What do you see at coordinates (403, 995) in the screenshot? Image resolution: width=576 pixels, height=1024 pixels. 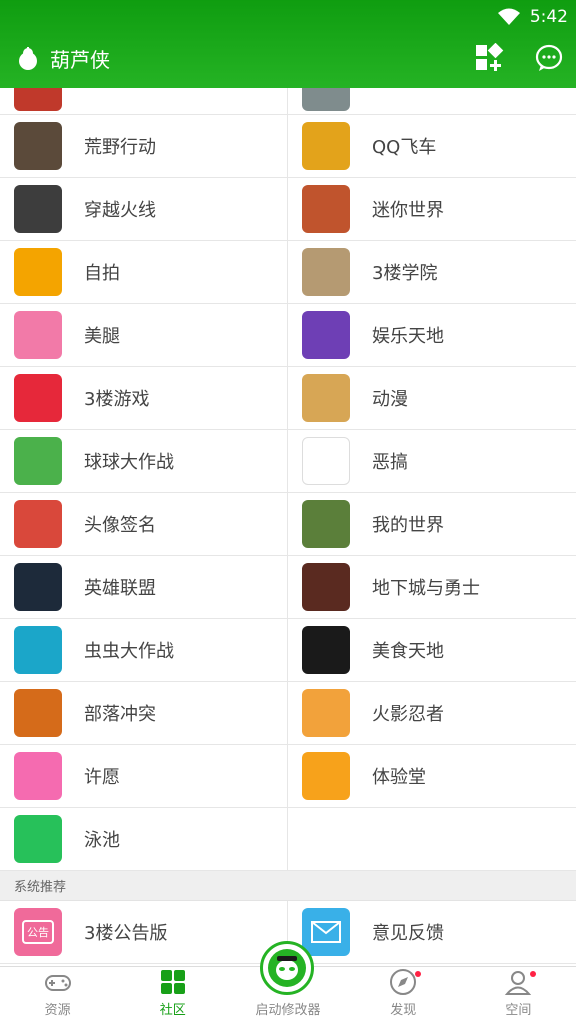 I see `tab-discover: 发现` at bounding box center [403, 995].